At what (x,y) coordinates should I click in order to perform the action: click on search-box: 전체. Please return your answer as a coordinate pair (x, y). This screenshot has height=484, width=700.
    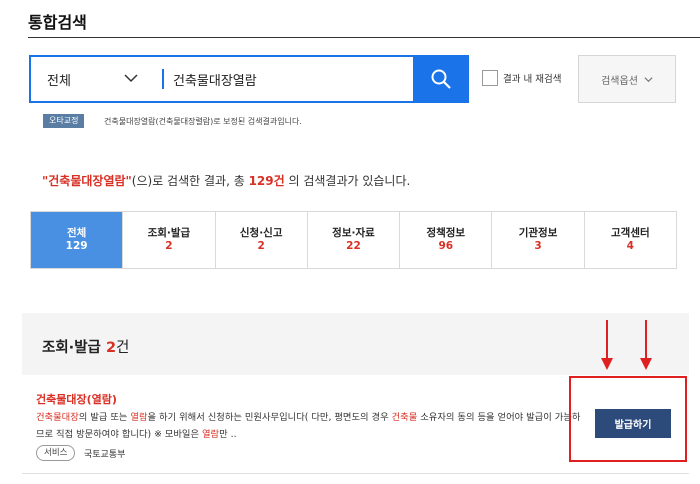
    Looking at the image, I should click on (249, 79).